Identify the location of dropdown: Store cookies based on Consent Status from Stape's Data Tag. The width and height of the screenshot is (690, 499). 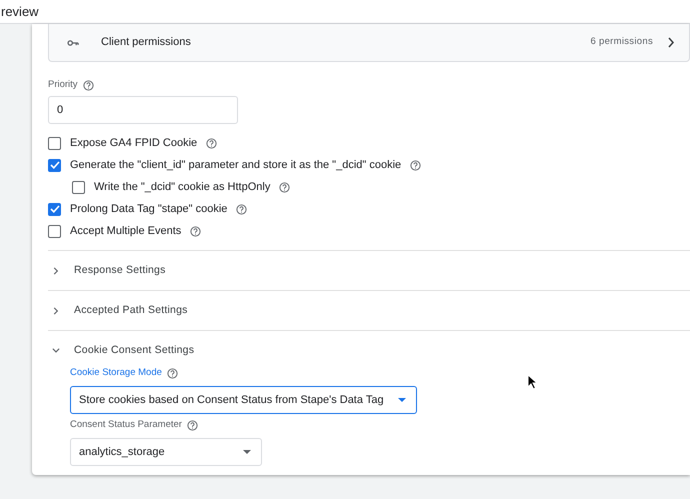
(243, 400).